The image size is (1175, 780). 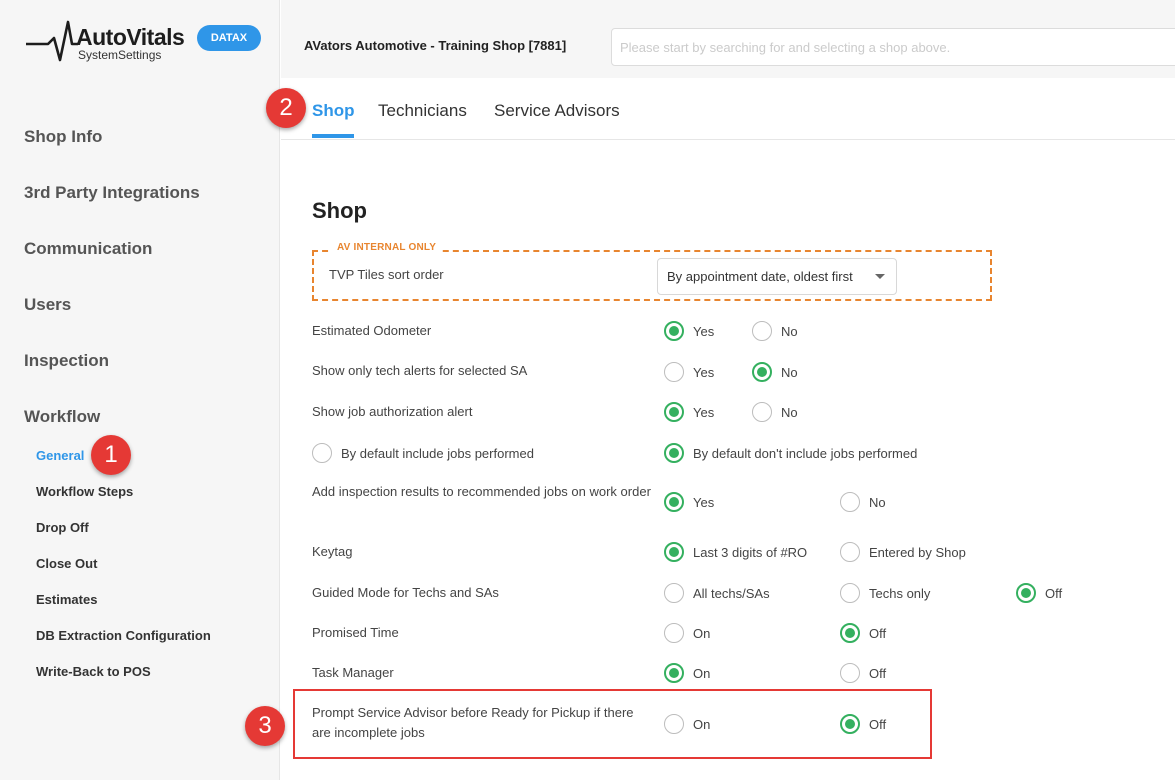 What do you see at coordinates (66, 599) in the screenshot?
I see `sidebar-subitem-estimates: Estimates` at bounding box center [66, 599].